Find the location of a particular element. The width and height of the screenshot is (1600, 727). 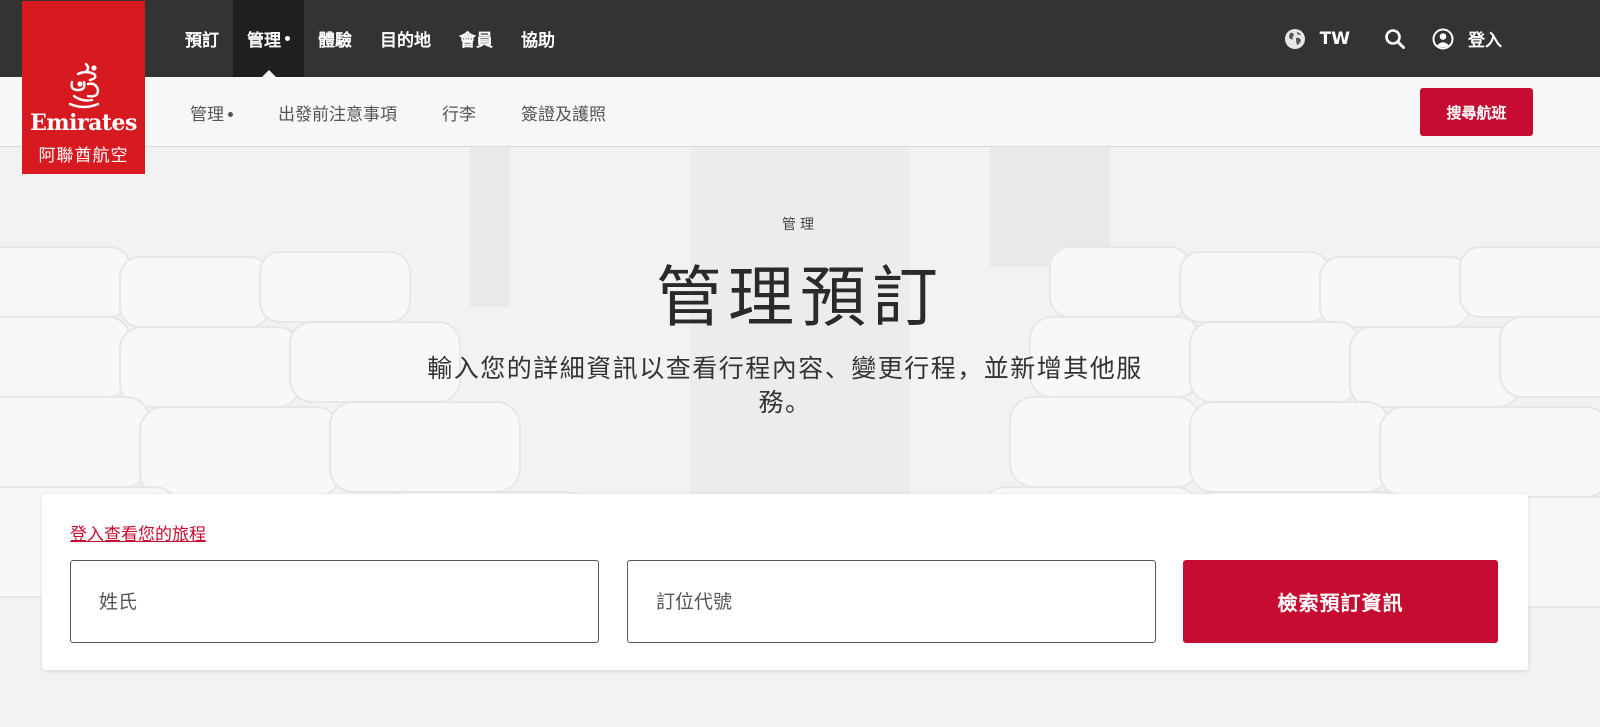

nav-item-book: 預訂 is located at coordinates (202, 38).